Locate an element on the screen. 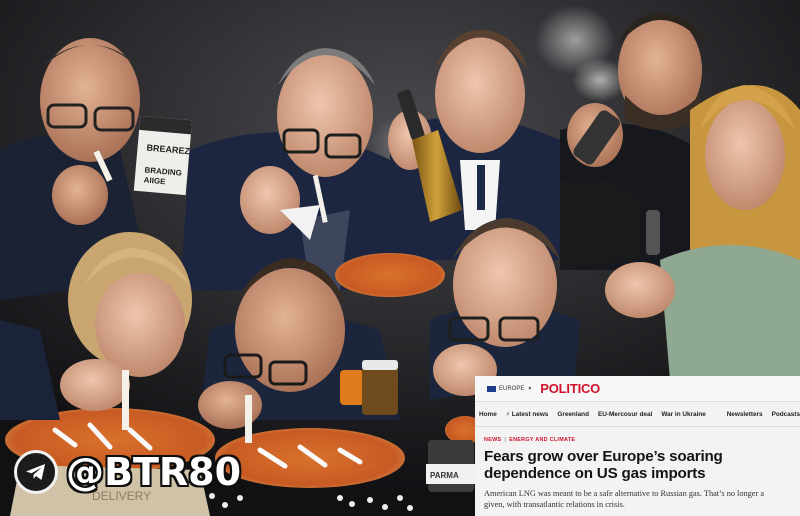  telegram-icon is located at coordinates (36, 472).